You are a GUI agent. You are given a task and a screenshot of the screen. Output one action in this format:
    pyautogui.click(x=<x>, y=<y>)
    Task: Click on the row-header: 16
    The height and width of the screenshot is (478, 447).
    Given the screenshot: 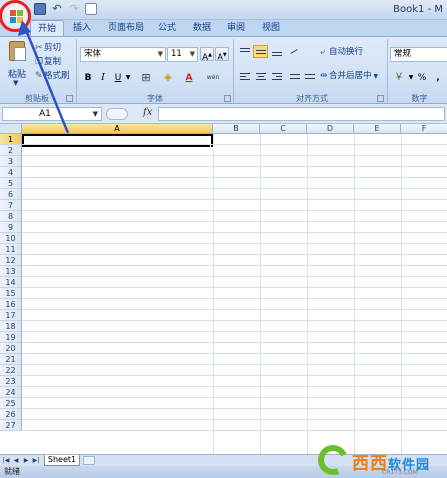 What is the action you would take?
    pyautogui.click(x=11, y=304)
    